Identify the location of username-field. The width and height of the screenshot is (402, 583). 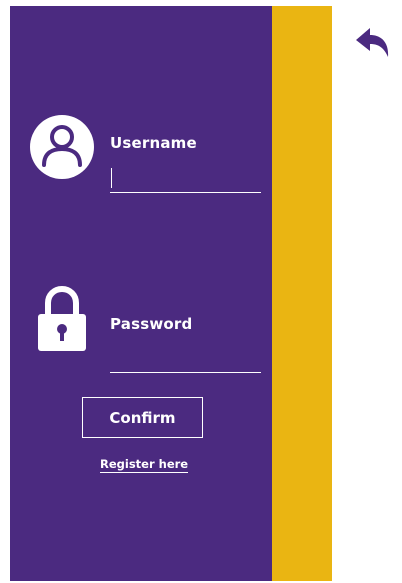
(185, 179).